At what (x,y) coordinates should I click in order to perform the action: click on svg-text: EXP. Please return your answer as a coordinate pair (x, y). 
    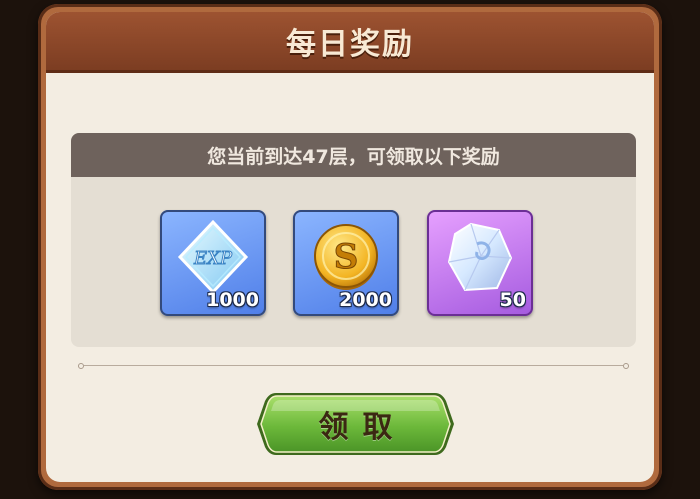
    Looking at the image, I should click on (213, 258).